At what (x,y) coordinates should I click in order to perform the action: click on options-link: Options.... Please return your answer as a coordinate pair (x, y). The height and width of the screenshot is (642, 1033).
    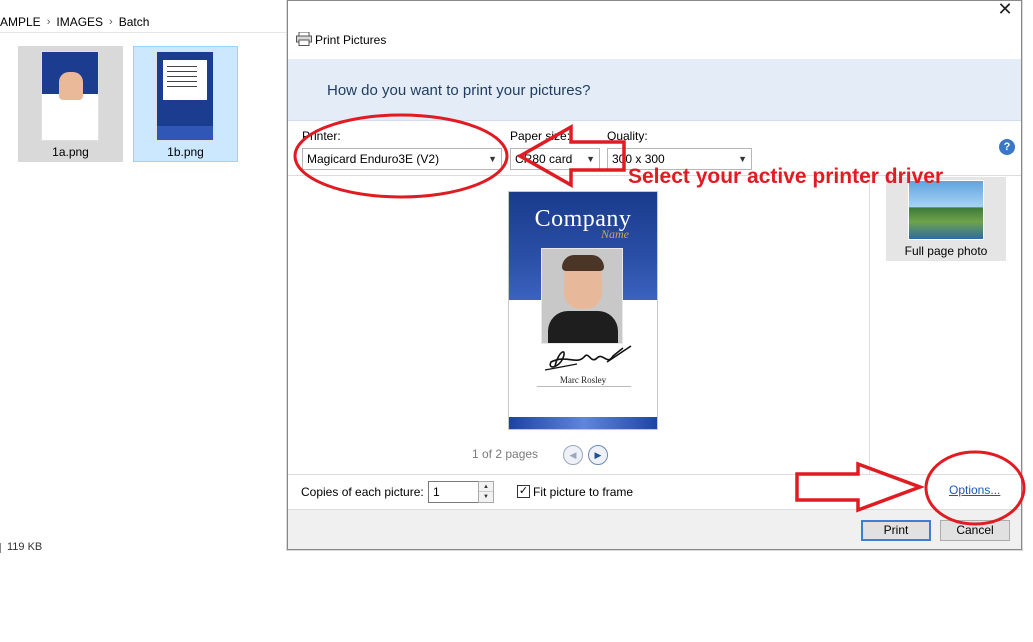
    Looking at the image, I should click on (974, 490).